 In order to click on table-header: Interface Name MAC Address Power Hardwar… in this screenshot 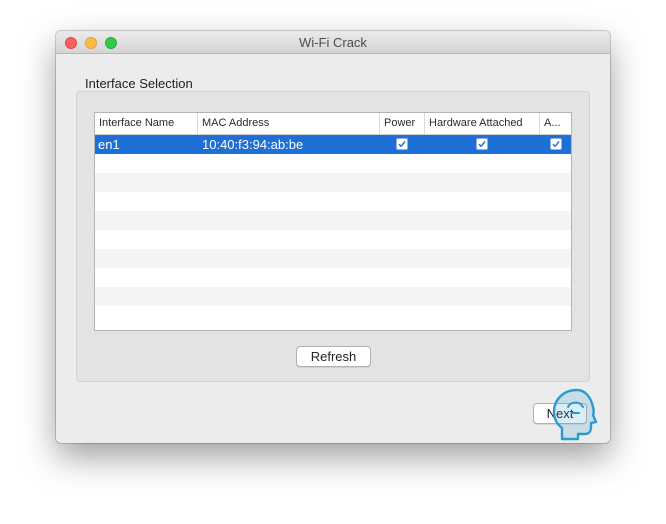, I will do `click(333, 124)`.